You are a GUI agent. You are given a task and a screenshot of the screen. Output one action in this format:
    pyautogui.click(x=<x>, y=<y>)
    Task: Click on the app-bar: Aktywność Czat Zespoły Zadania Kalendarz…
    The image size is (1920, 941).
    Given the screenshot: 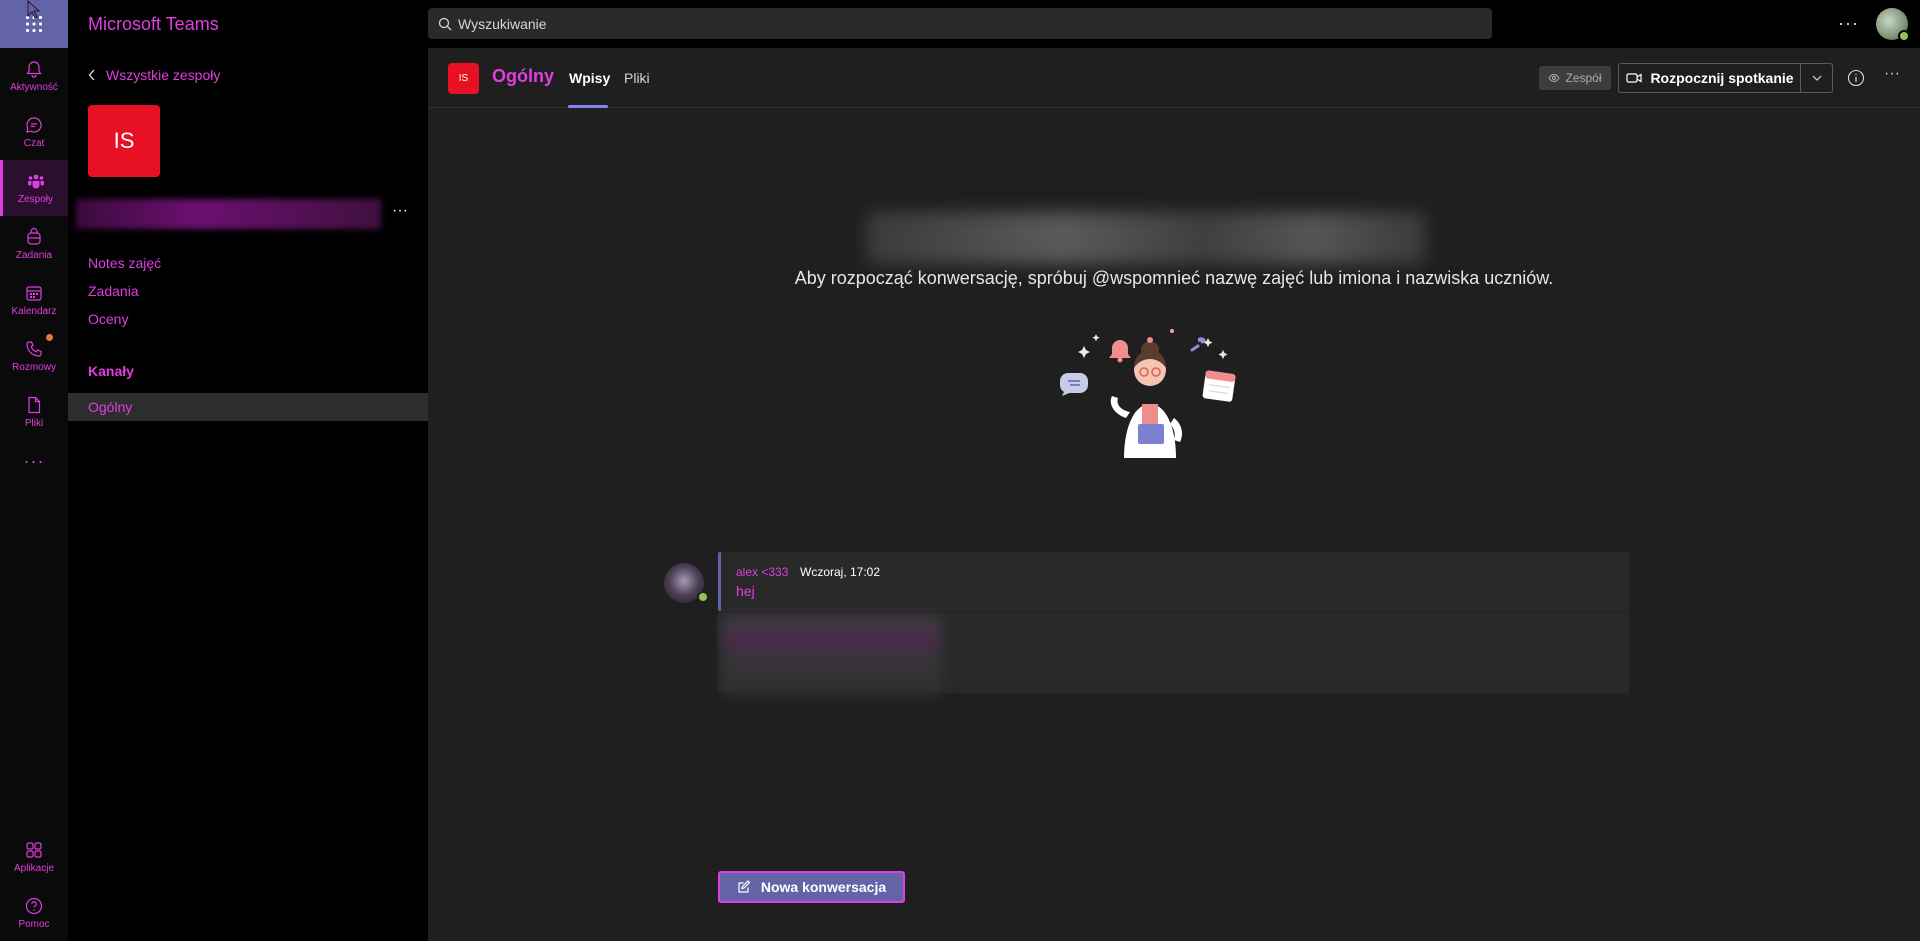 What is the action you would take?
    pyautogui.click(x=34, y=494)
    